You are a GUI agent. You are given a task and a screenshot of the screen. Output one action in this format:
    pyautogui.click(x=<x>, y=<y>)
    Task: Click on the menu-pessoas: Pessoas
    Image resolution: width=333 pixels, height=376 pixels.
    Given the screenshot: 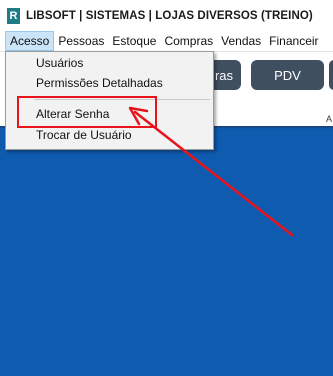 What is the action you would take?
    pyautogui.click(x=81, y=41)
    